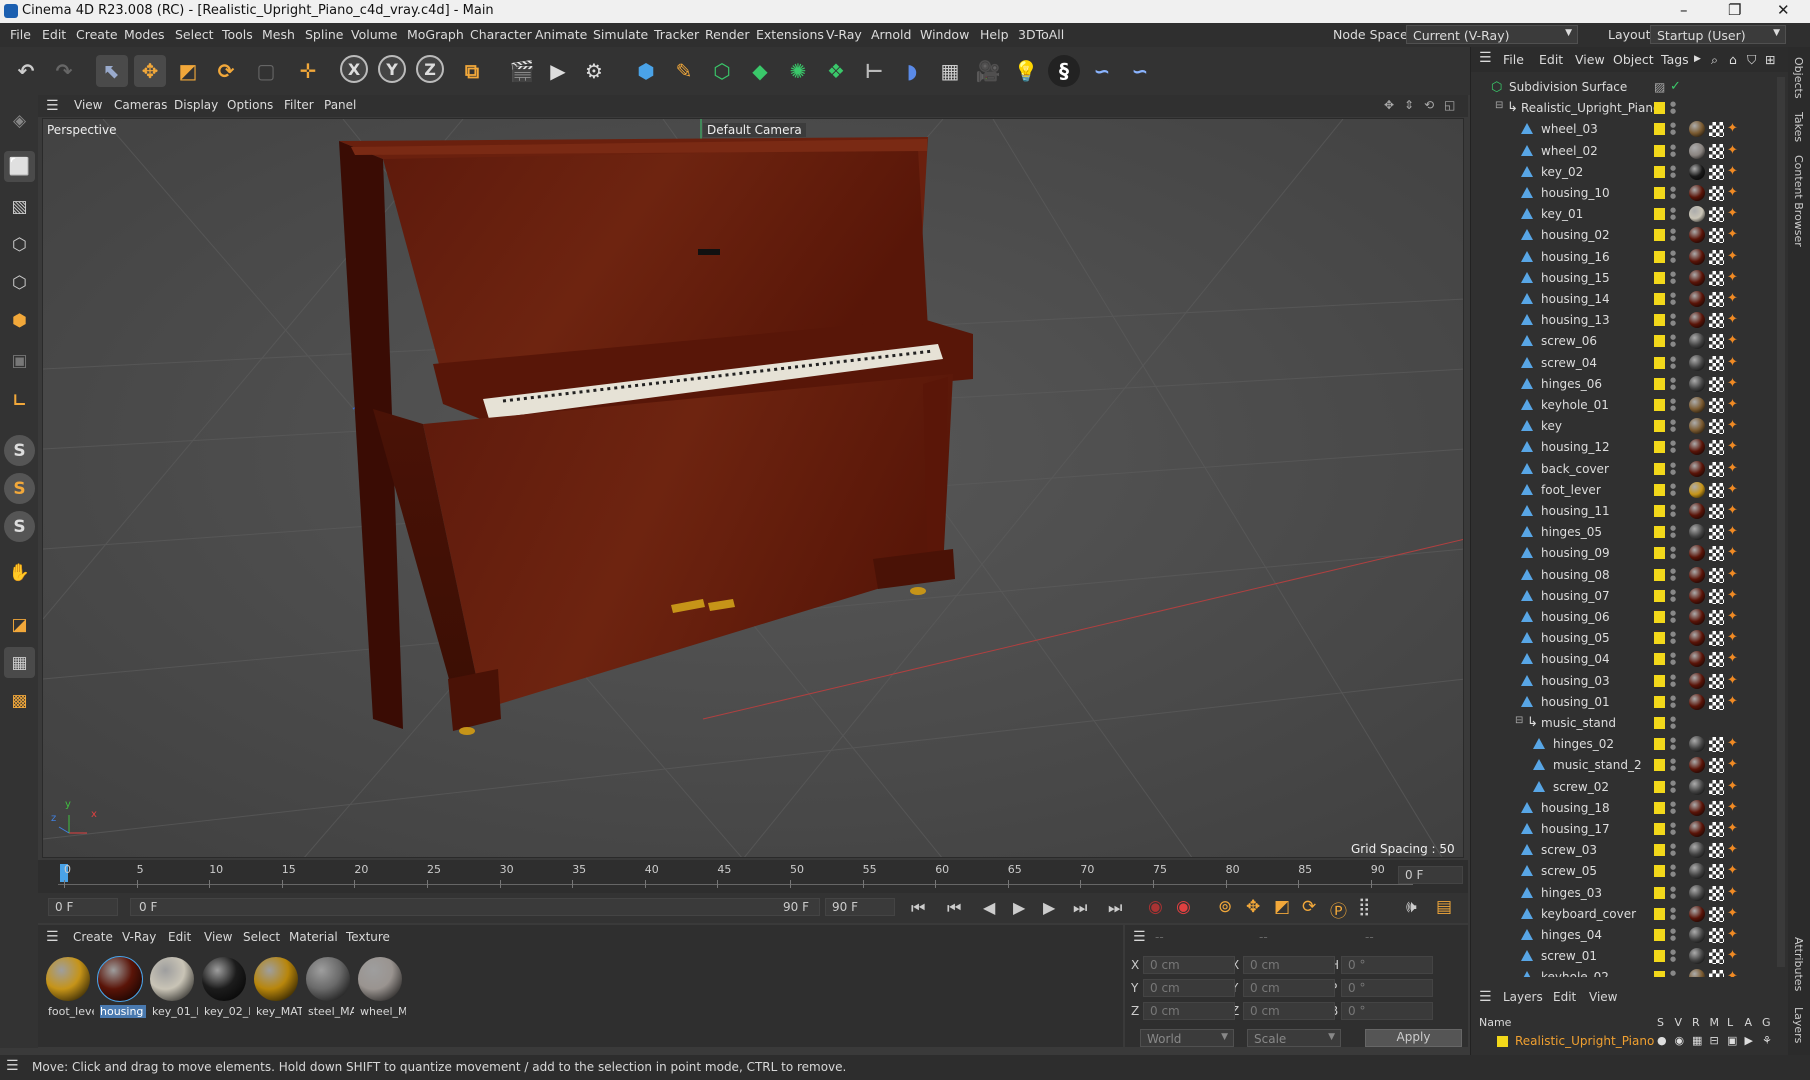  Describe the element at coordinates (1630, 893) in the screenshot. I see `object-row: hinges_03 ● ● ✦` at that location.